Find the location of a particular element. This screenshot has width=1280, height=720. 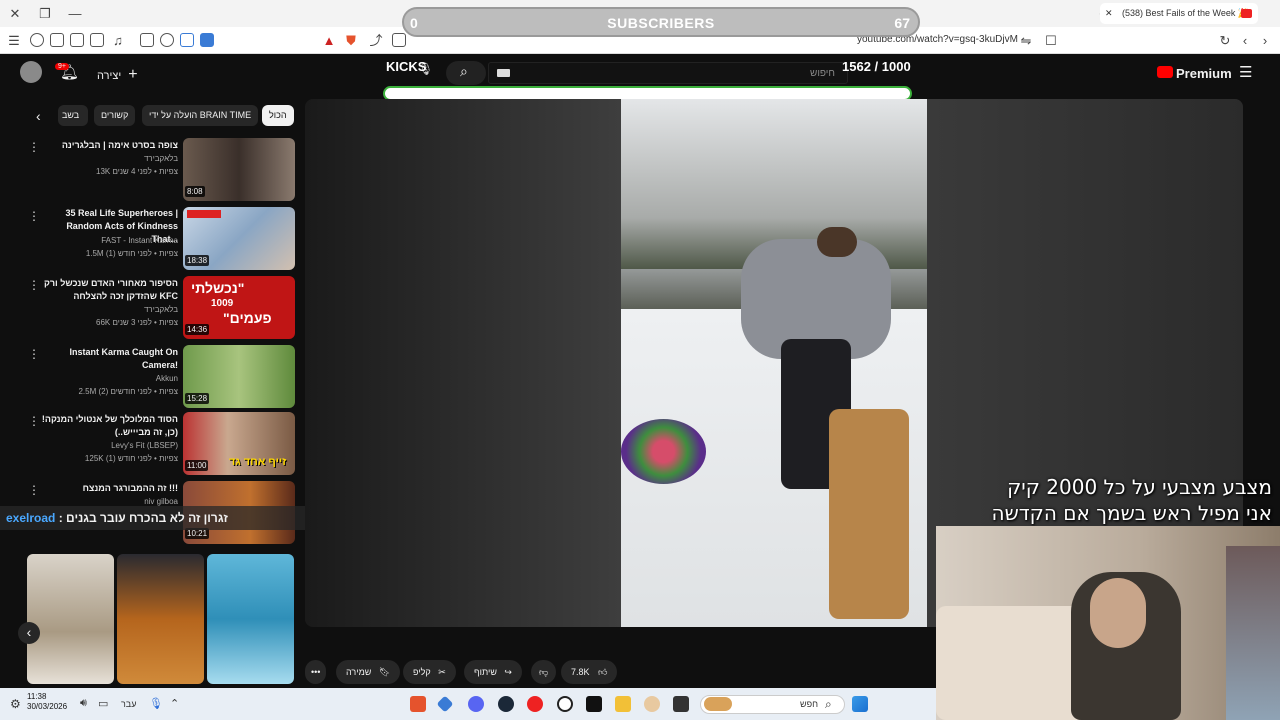

chip-all: הכול is located at coordinates (278, 115).